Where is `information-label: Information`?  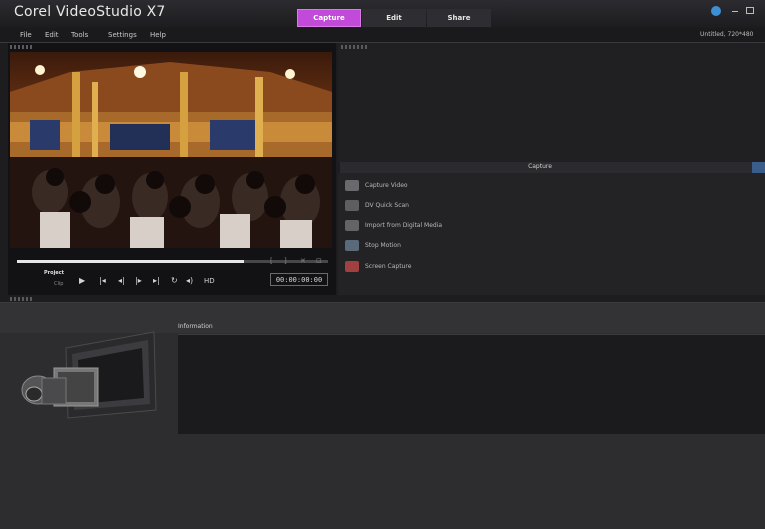 information-label: Information is located at coordinates (195, 326).